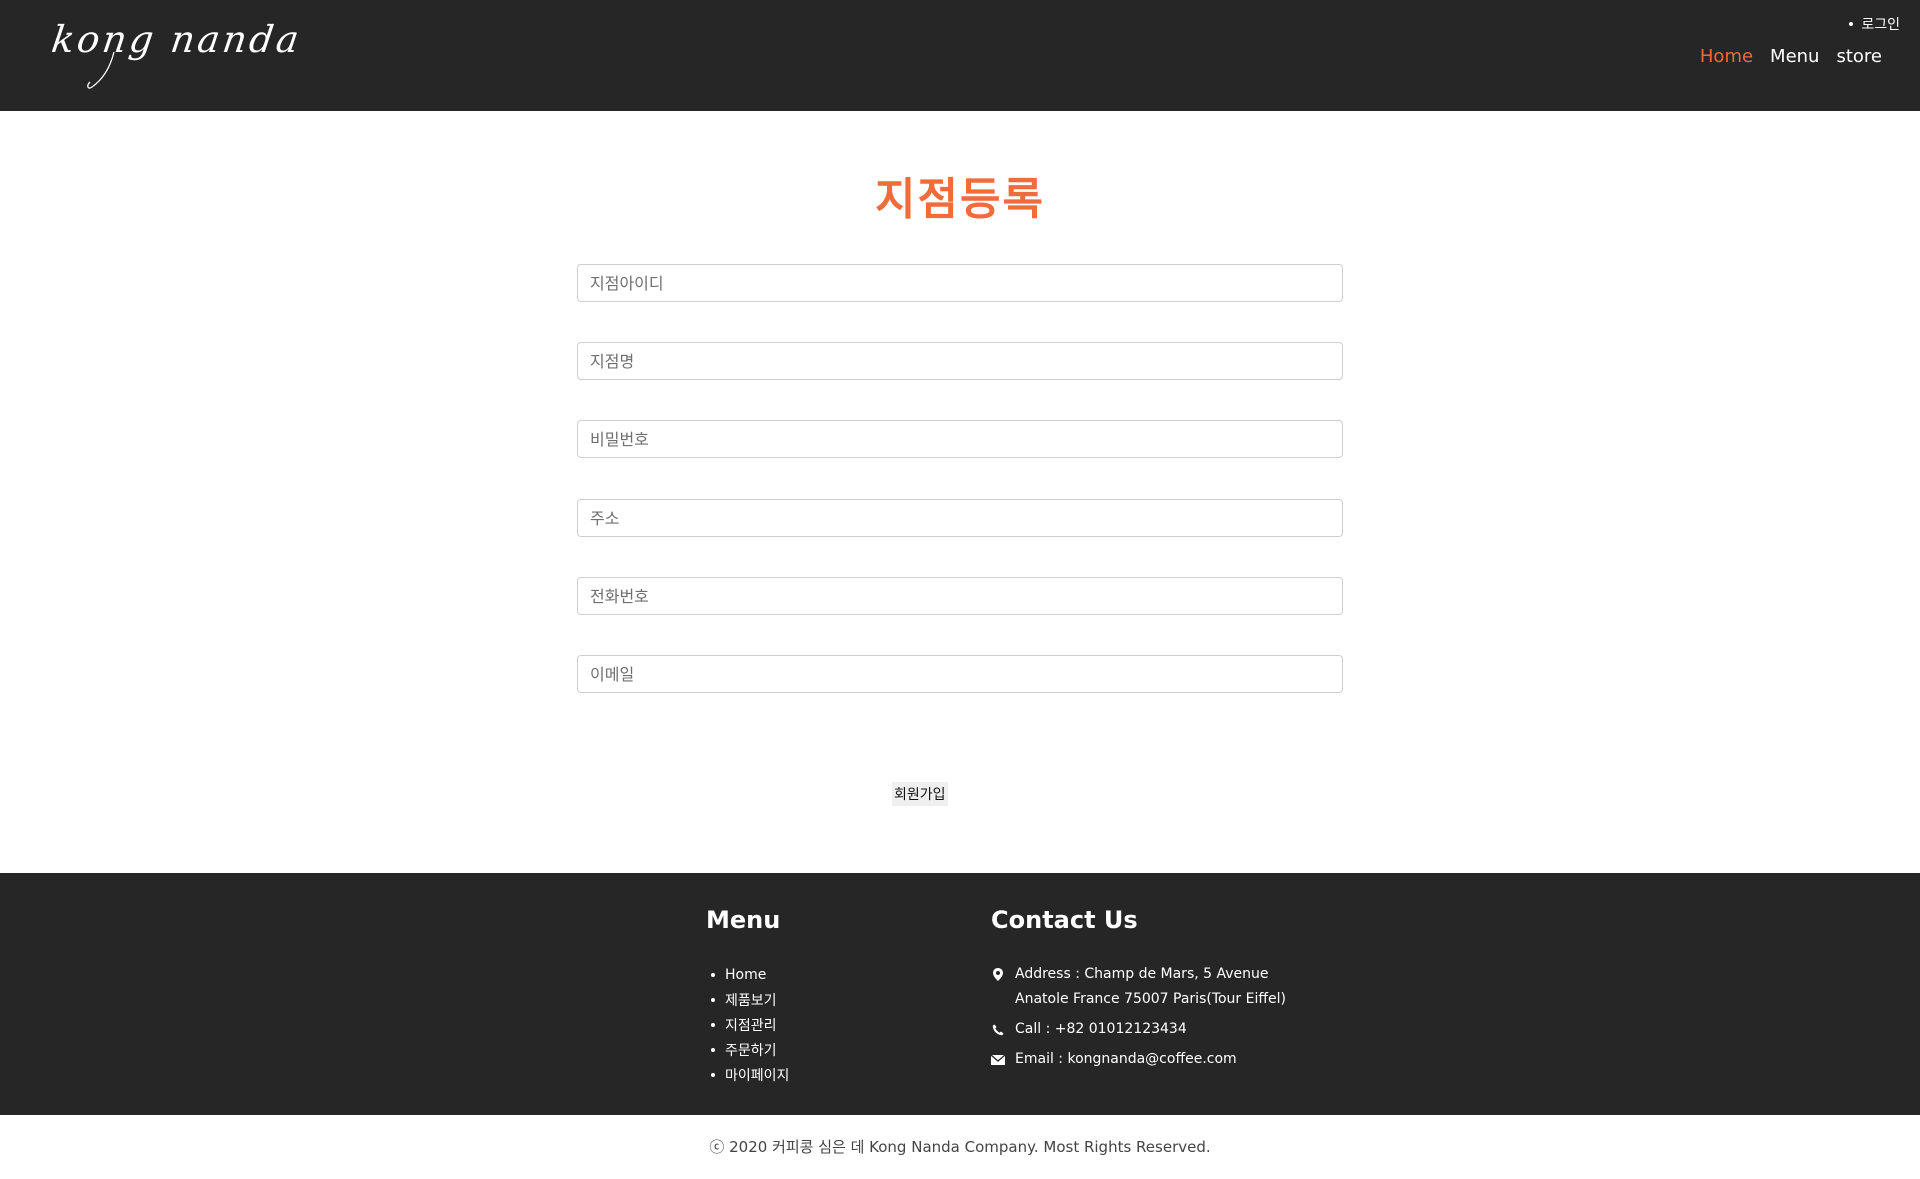 The height and width of the screenshot is (1179, 1920). I want to click on phone-icon, so click(998, 1029).